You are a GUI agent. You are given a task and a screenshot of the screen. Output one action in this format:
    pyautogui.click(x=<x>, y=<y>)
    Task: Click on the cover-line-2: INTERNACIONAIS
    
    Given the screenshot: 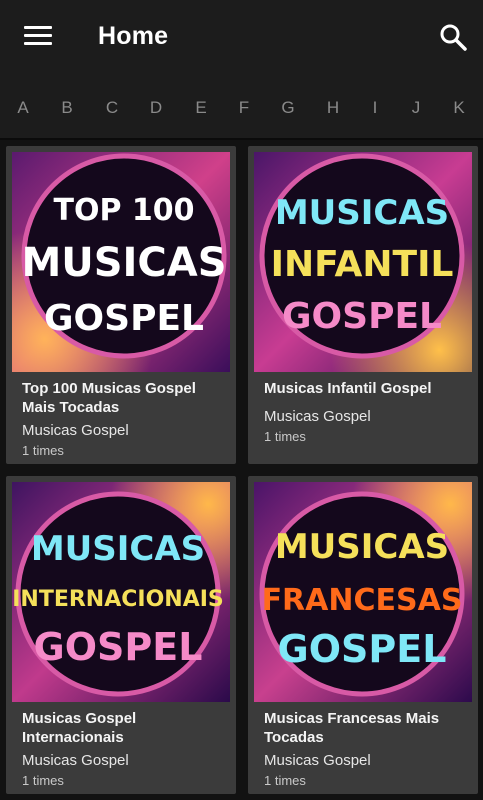 What is the action you would take?
    pyautogui.click(x=118, y=599)
    